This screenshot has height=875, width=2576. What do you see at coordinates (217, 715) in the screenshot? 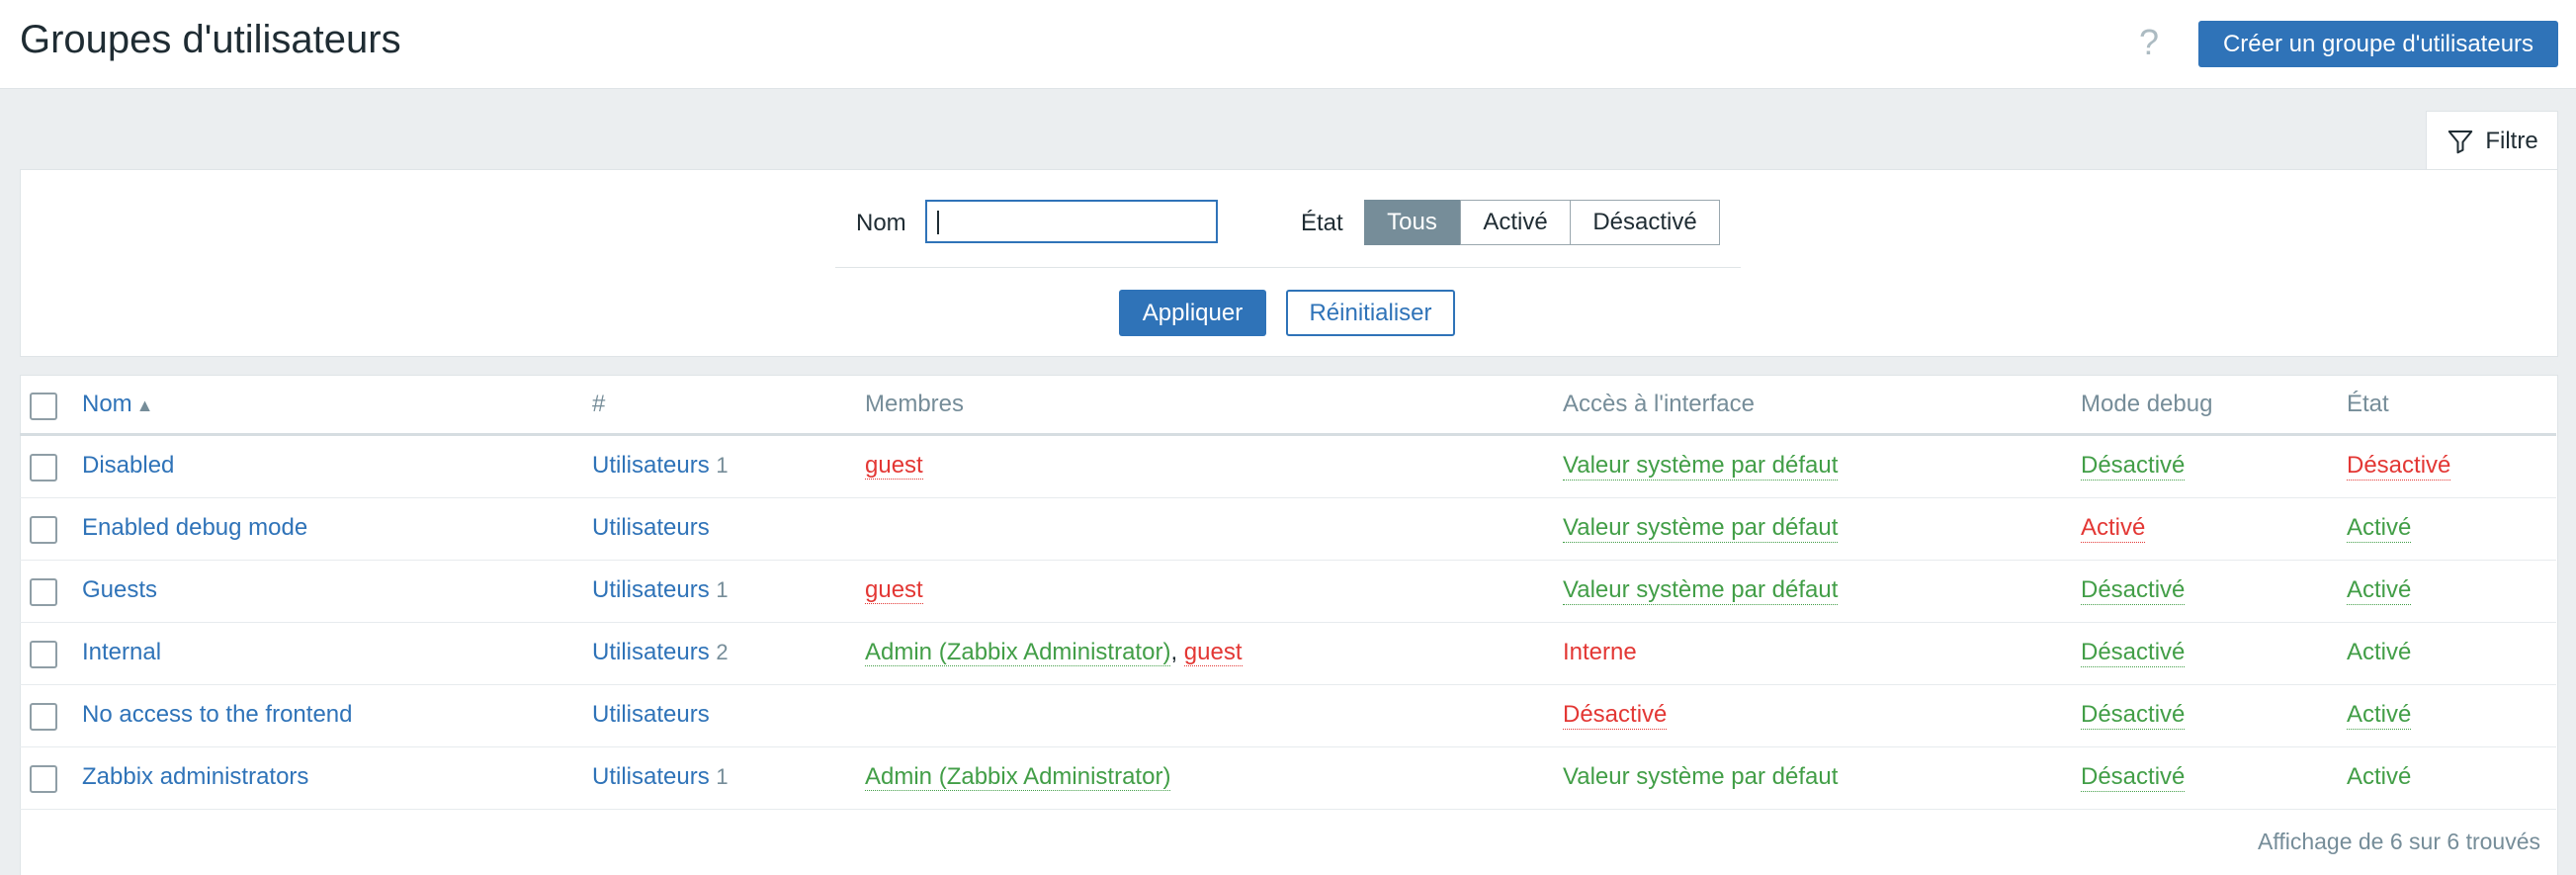
I see `group-name-link: No access to the frontend` at bounding box center [217, 715].